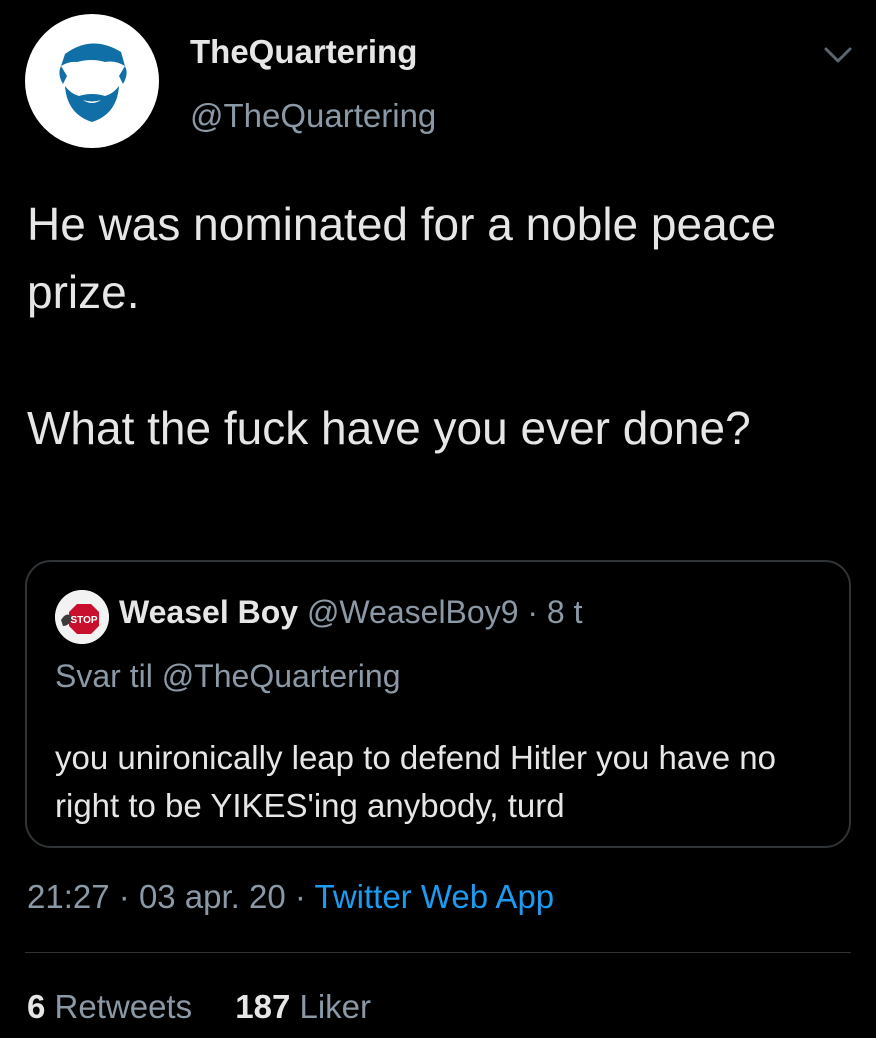 The height and width of the screenshot is (1038, 876). Describe the element at coordinates (290, 897) in the screenshot. I see `tweet-meta: 21:27 · 03 apr. 20 · Twitter Web App` at that location.